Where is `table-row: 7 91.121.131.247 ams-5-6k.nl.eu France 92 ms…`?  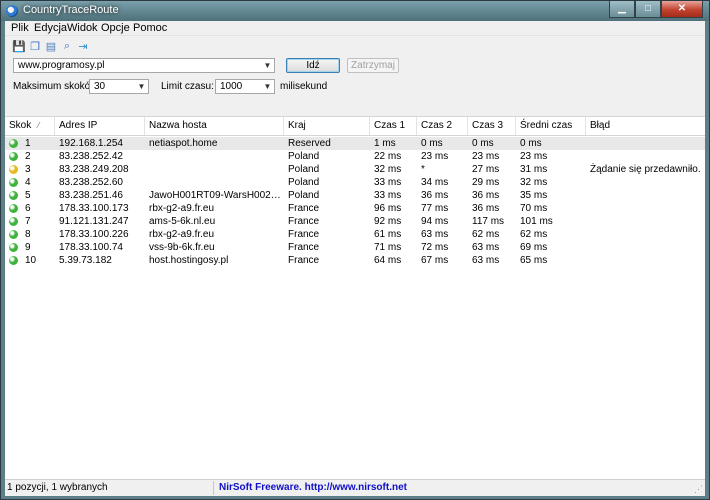 table-row: 7 91.121.131.247 ams-5-6k.nl.eu France 92 ms… is located at coordinates (355, 221).